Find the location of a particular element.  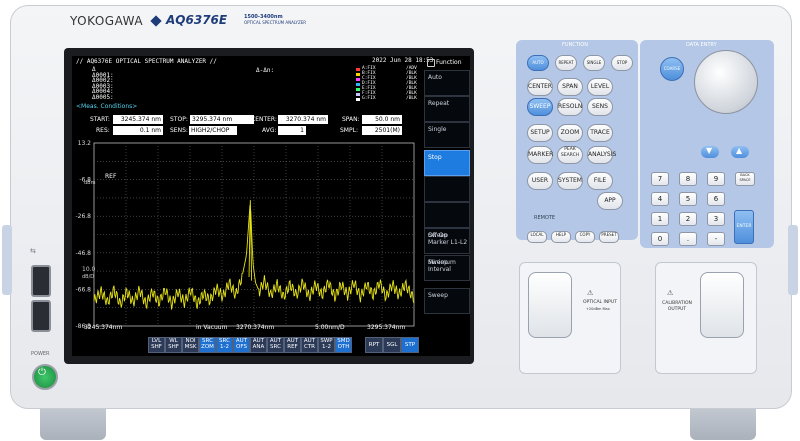

smpl-value: 2501(M) is located at coordinates (382, 130).